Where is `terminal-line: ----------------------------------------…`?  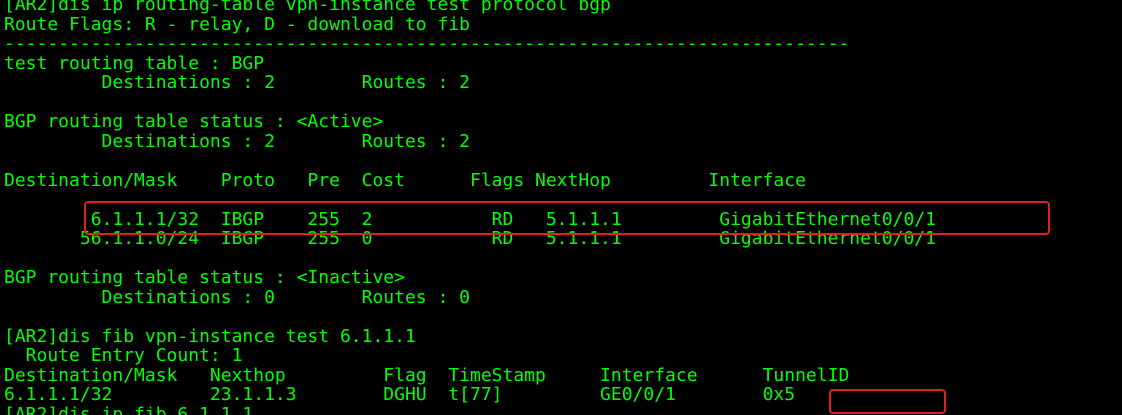 terminal-line: ----------------------------------------… is located at coordinates (427, 43).